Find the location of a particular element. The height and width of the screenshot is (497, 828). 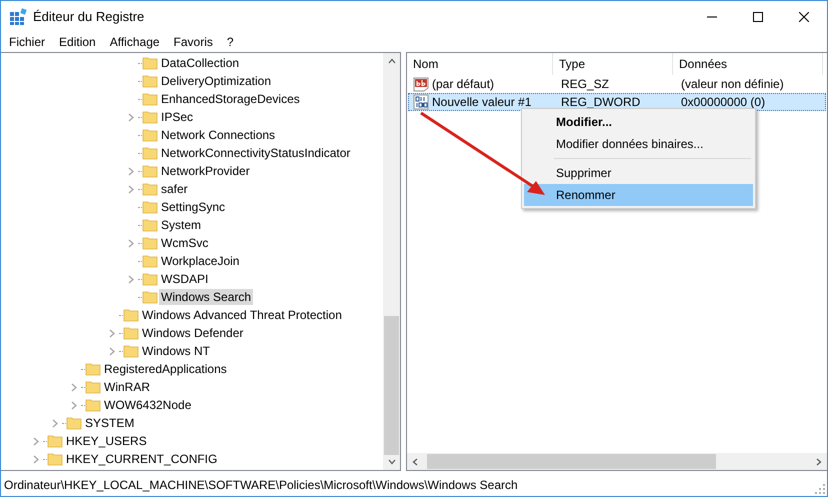

value-row: Nouvelle valeur #1 REG_DWORD 0x00000000 (0) is located at coordinates (617, 102).